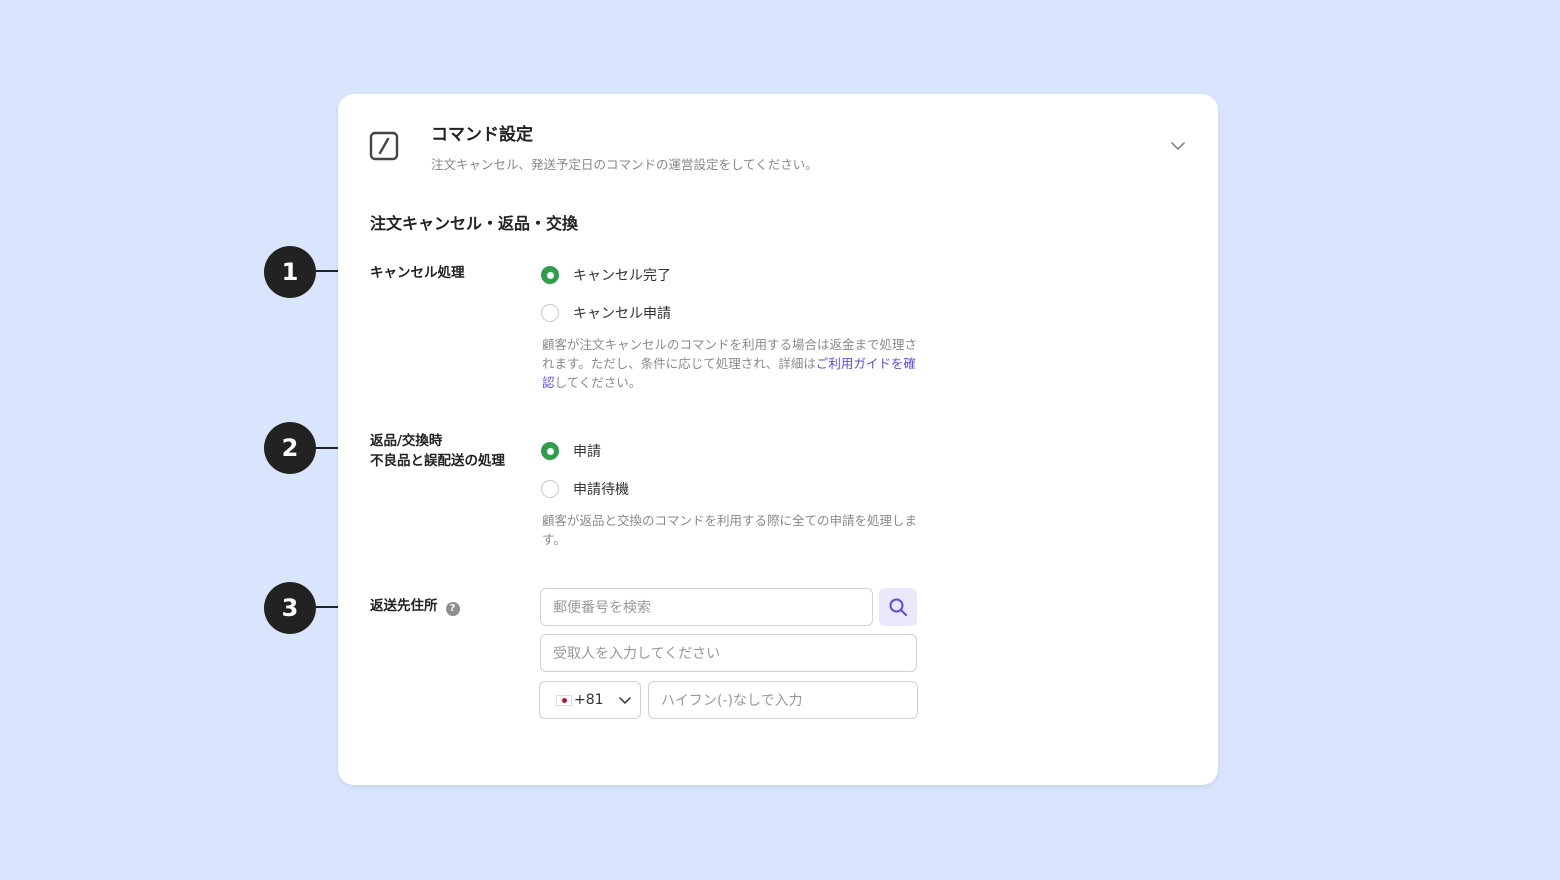  What do you see at coordinates (415, 606) in the screenshot?
I see `return-address-label: 返送先住所?` at bounding box center [415, 606].